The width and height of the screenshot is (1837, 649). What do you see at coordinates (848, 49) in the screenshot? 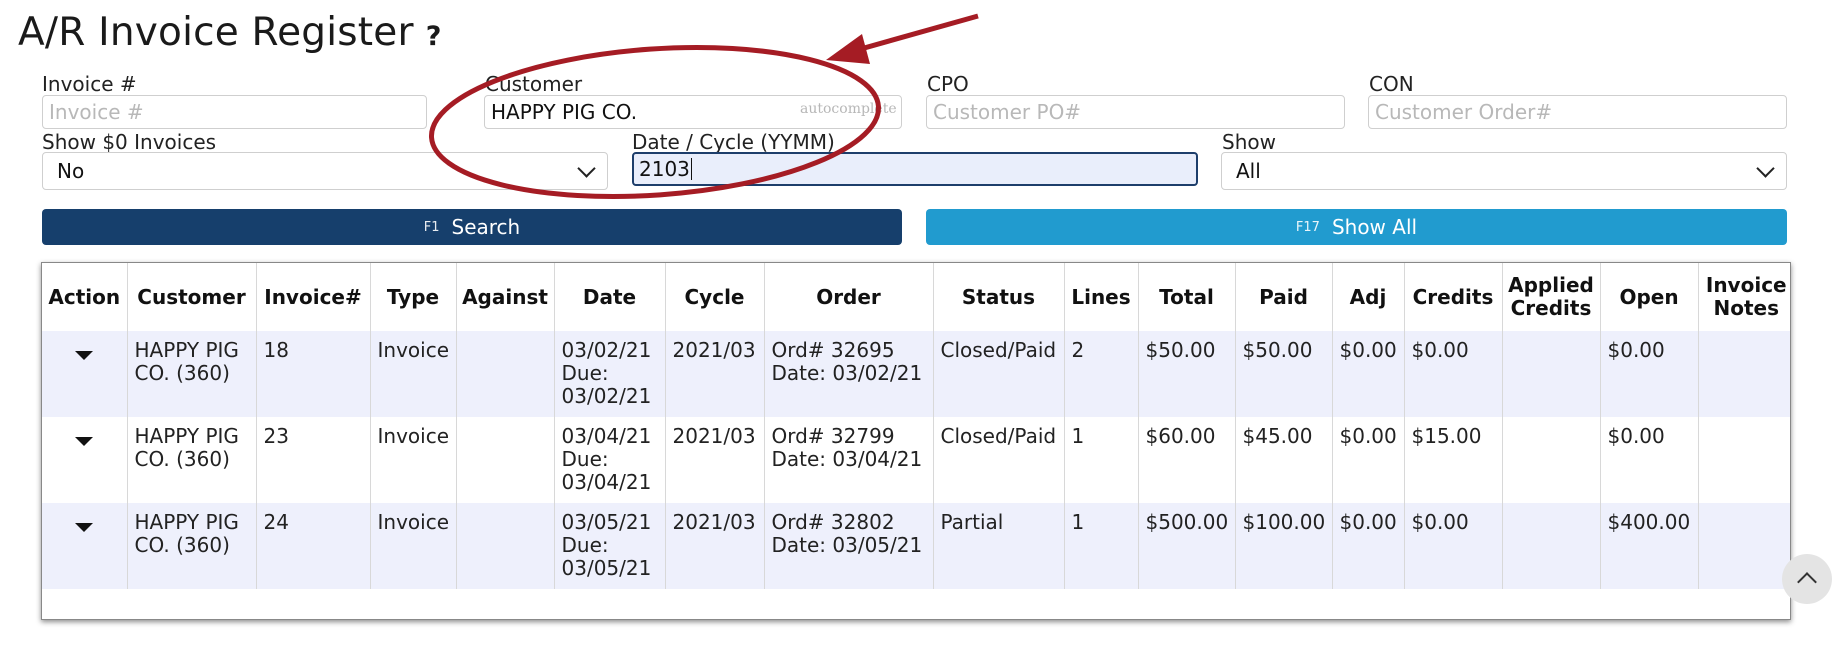
I see `annotation-arrow-head` at bounding box center [848, 49].